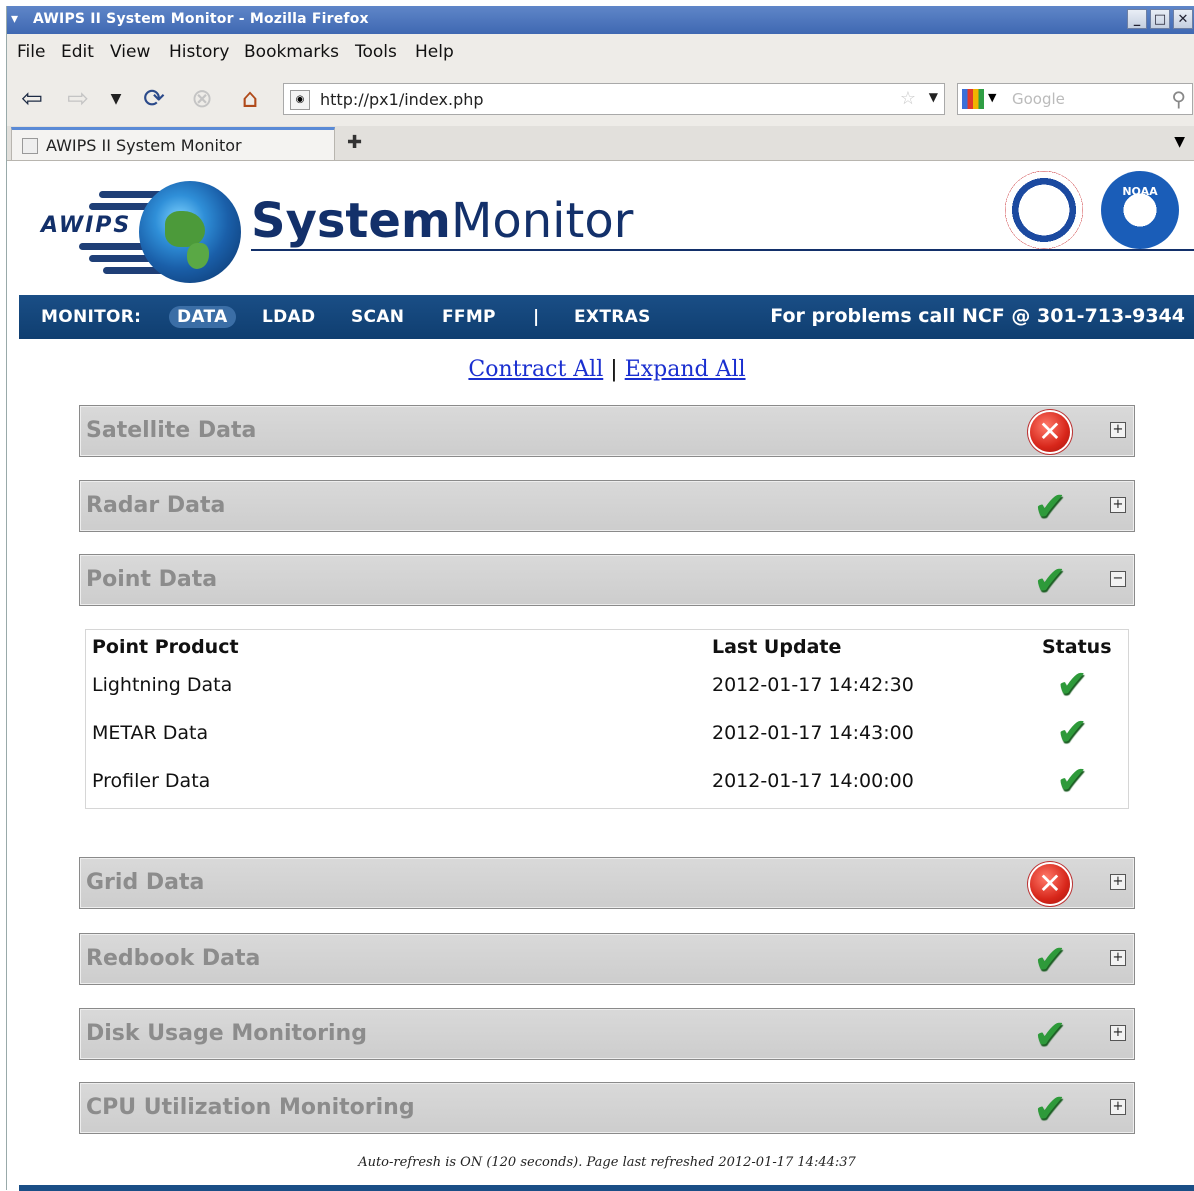  What do you see at coordinates (612, 317) in the screenshot?
I see `nav-item-extras: EXTRAS` at bounding box center [612, 317].